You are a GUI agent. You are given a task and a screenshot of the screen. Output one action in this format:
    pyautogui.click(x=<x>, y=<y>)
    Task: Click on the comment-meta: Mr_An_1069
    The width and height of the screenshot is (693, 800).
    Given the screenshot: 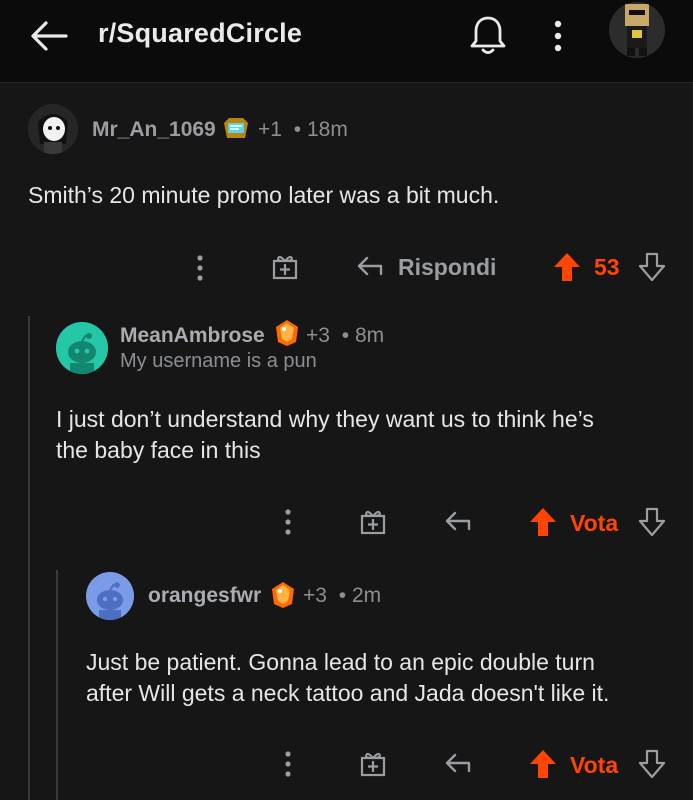 What is the action you would take?
    pyautogui.click(x=154, y=130)
    